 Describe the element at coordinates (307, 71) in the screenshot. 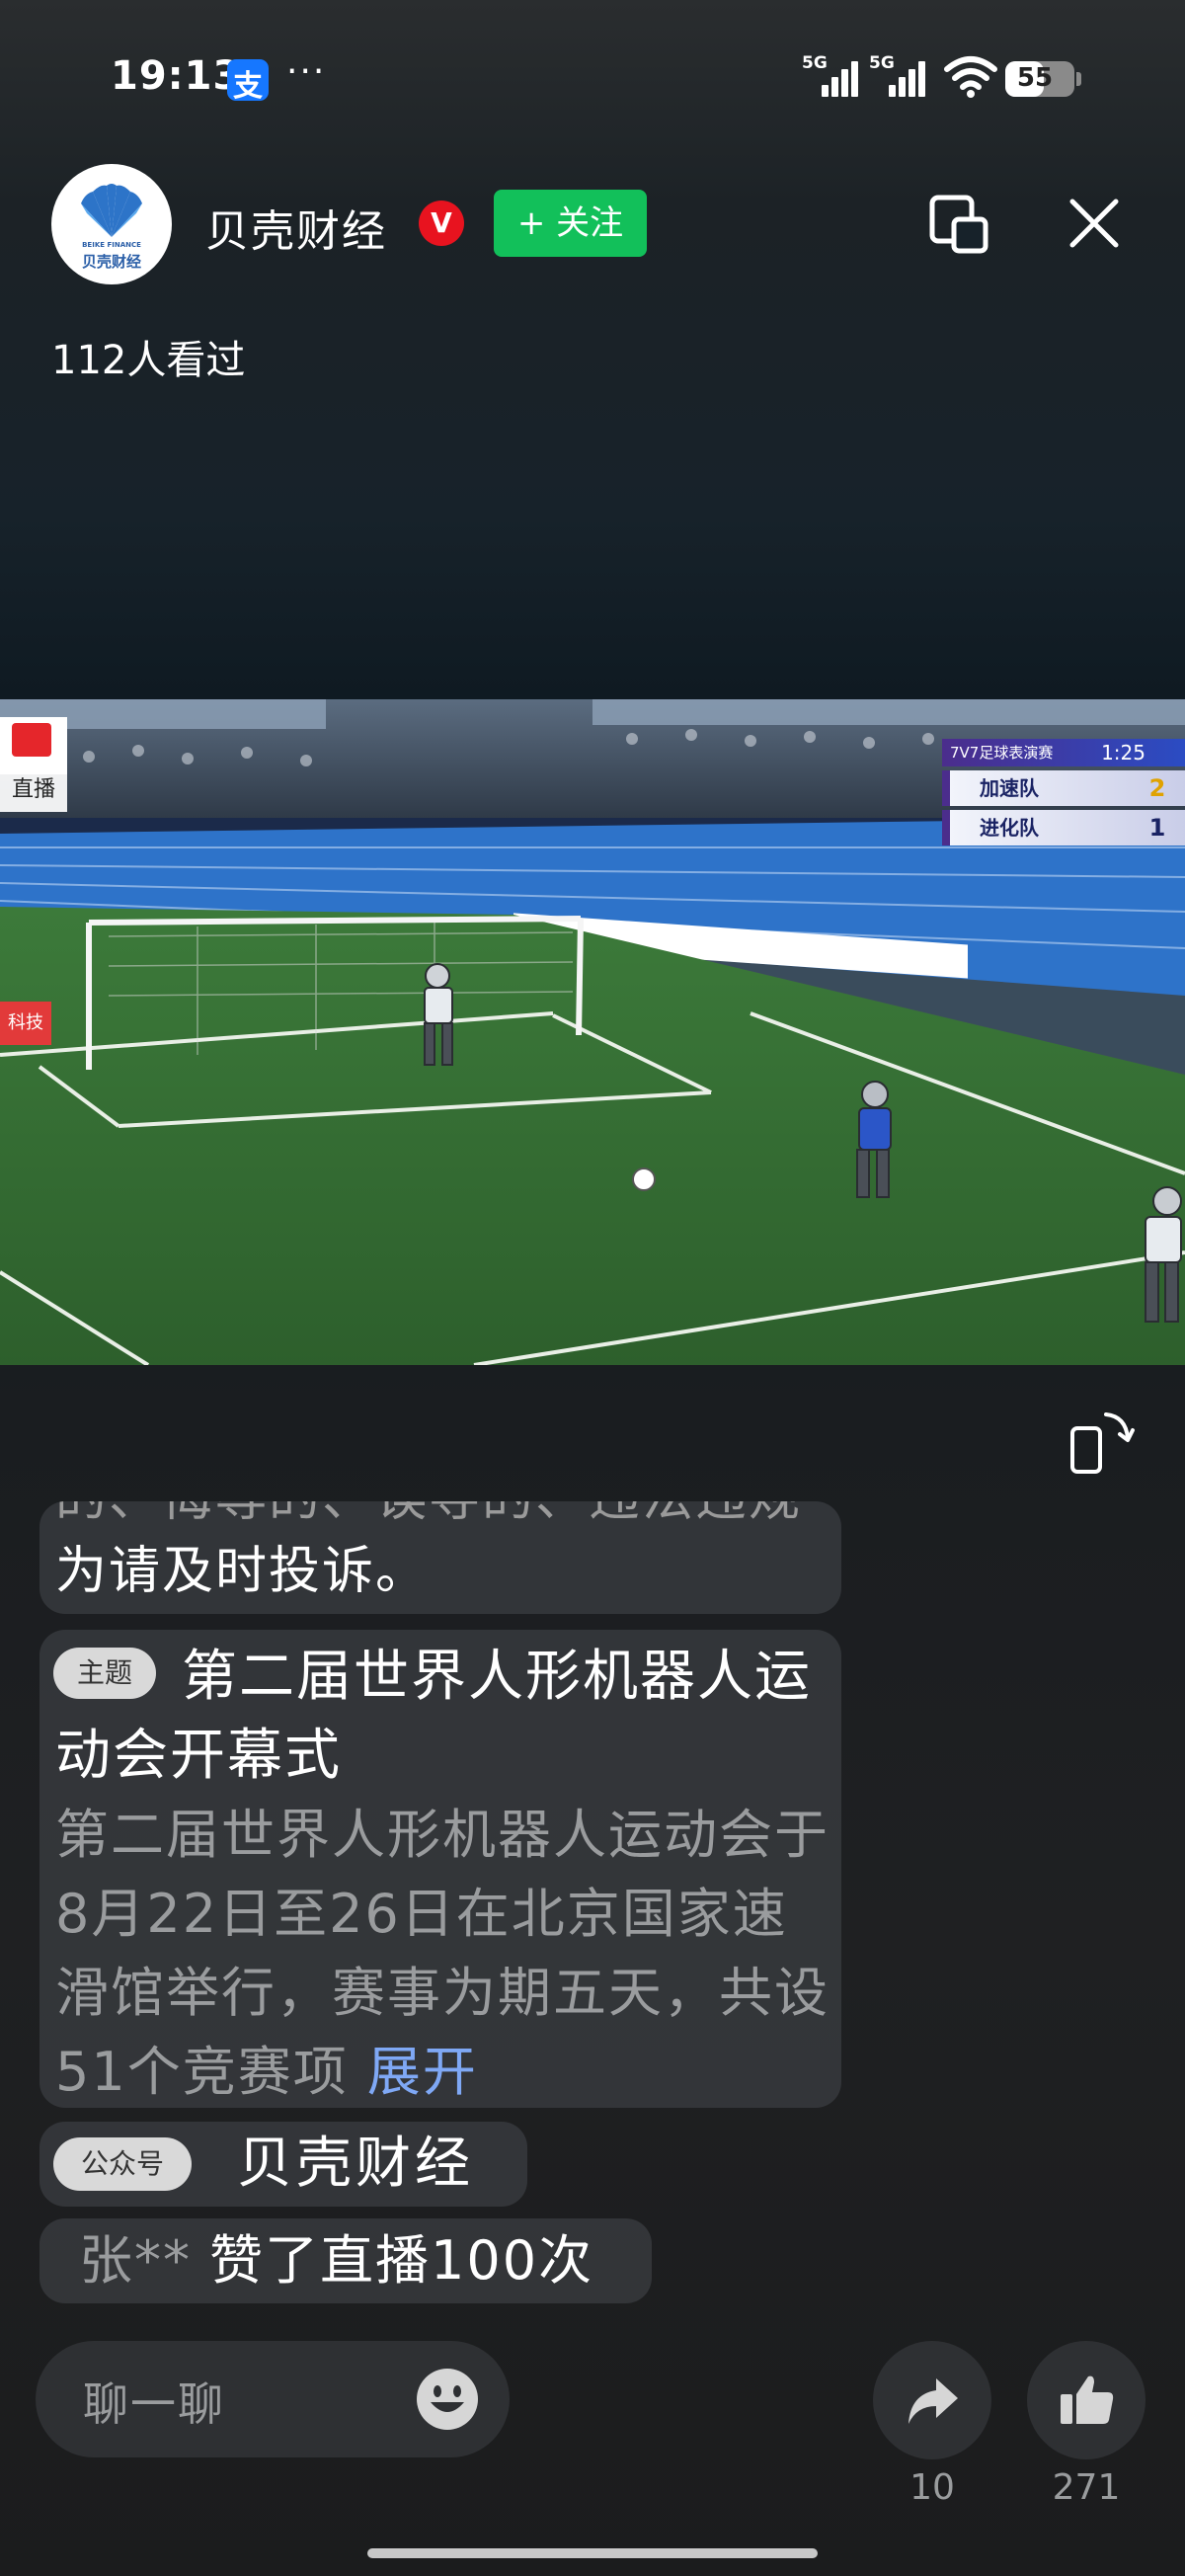

I see `more-notifications-icon: ···` at that location.